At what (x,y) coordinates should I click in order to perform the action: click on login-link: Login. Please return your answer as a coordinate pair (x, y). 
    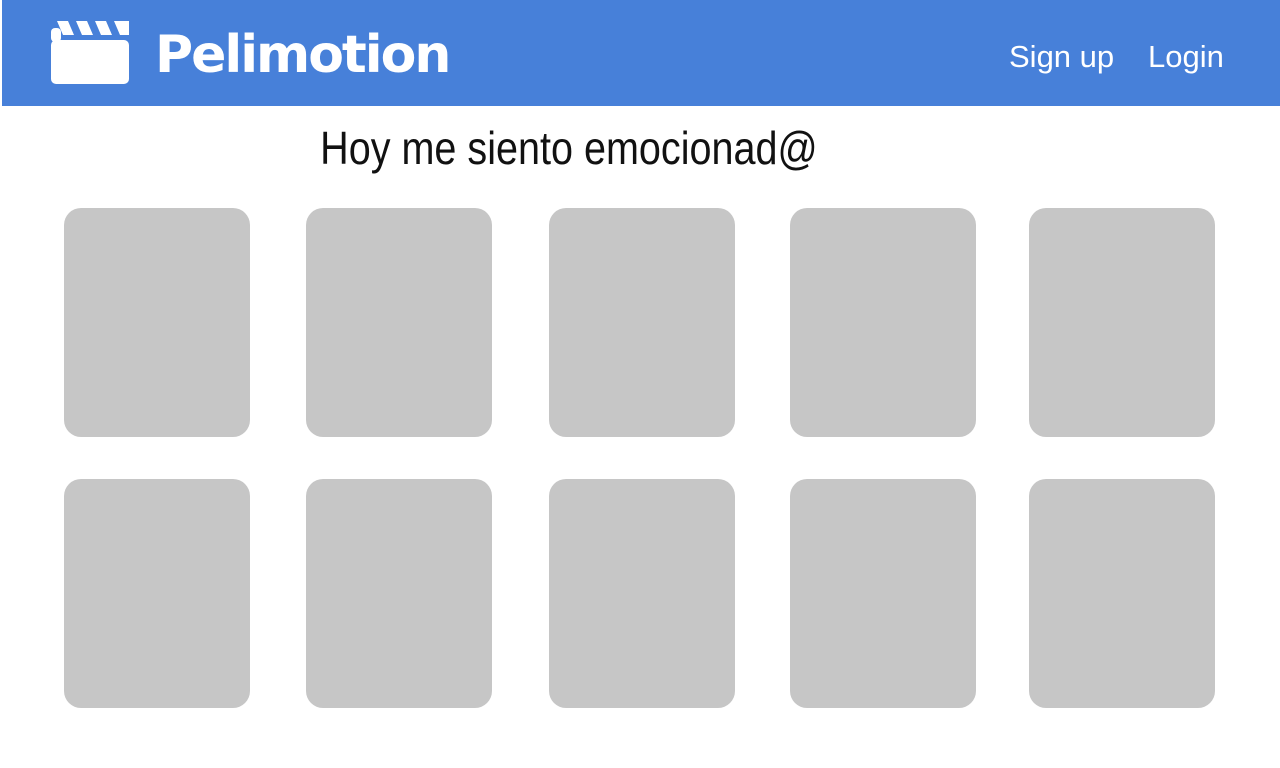
    Looking at the image, I should click on (1186, 57).